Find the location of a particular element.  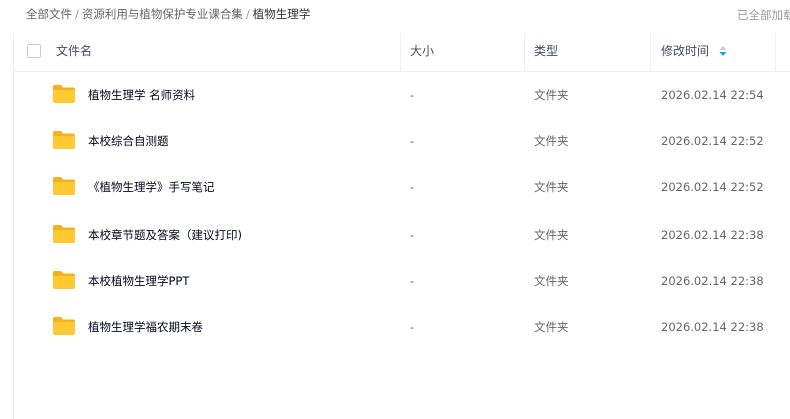

breadcrumb: 全部文件 / 资源利用与植物保护专业课合集 / 植物生理学 is located at coordinates (168, 14).